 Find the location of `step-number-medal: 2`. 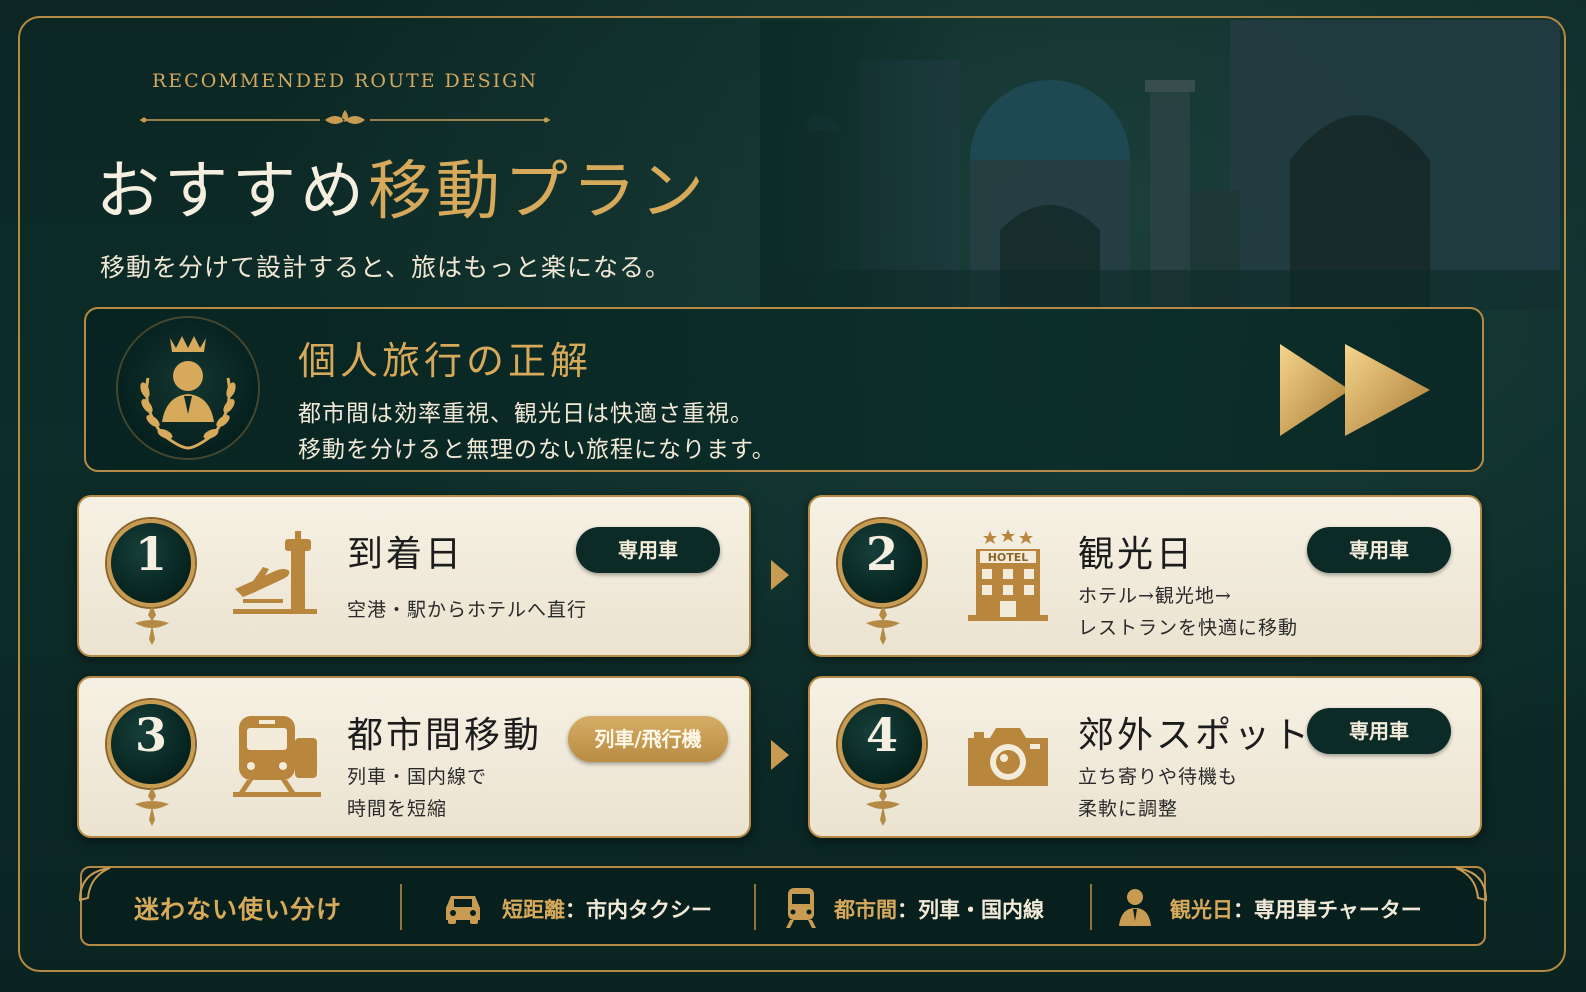

step-number-medal: 2 is located at coordinates (884, 582).